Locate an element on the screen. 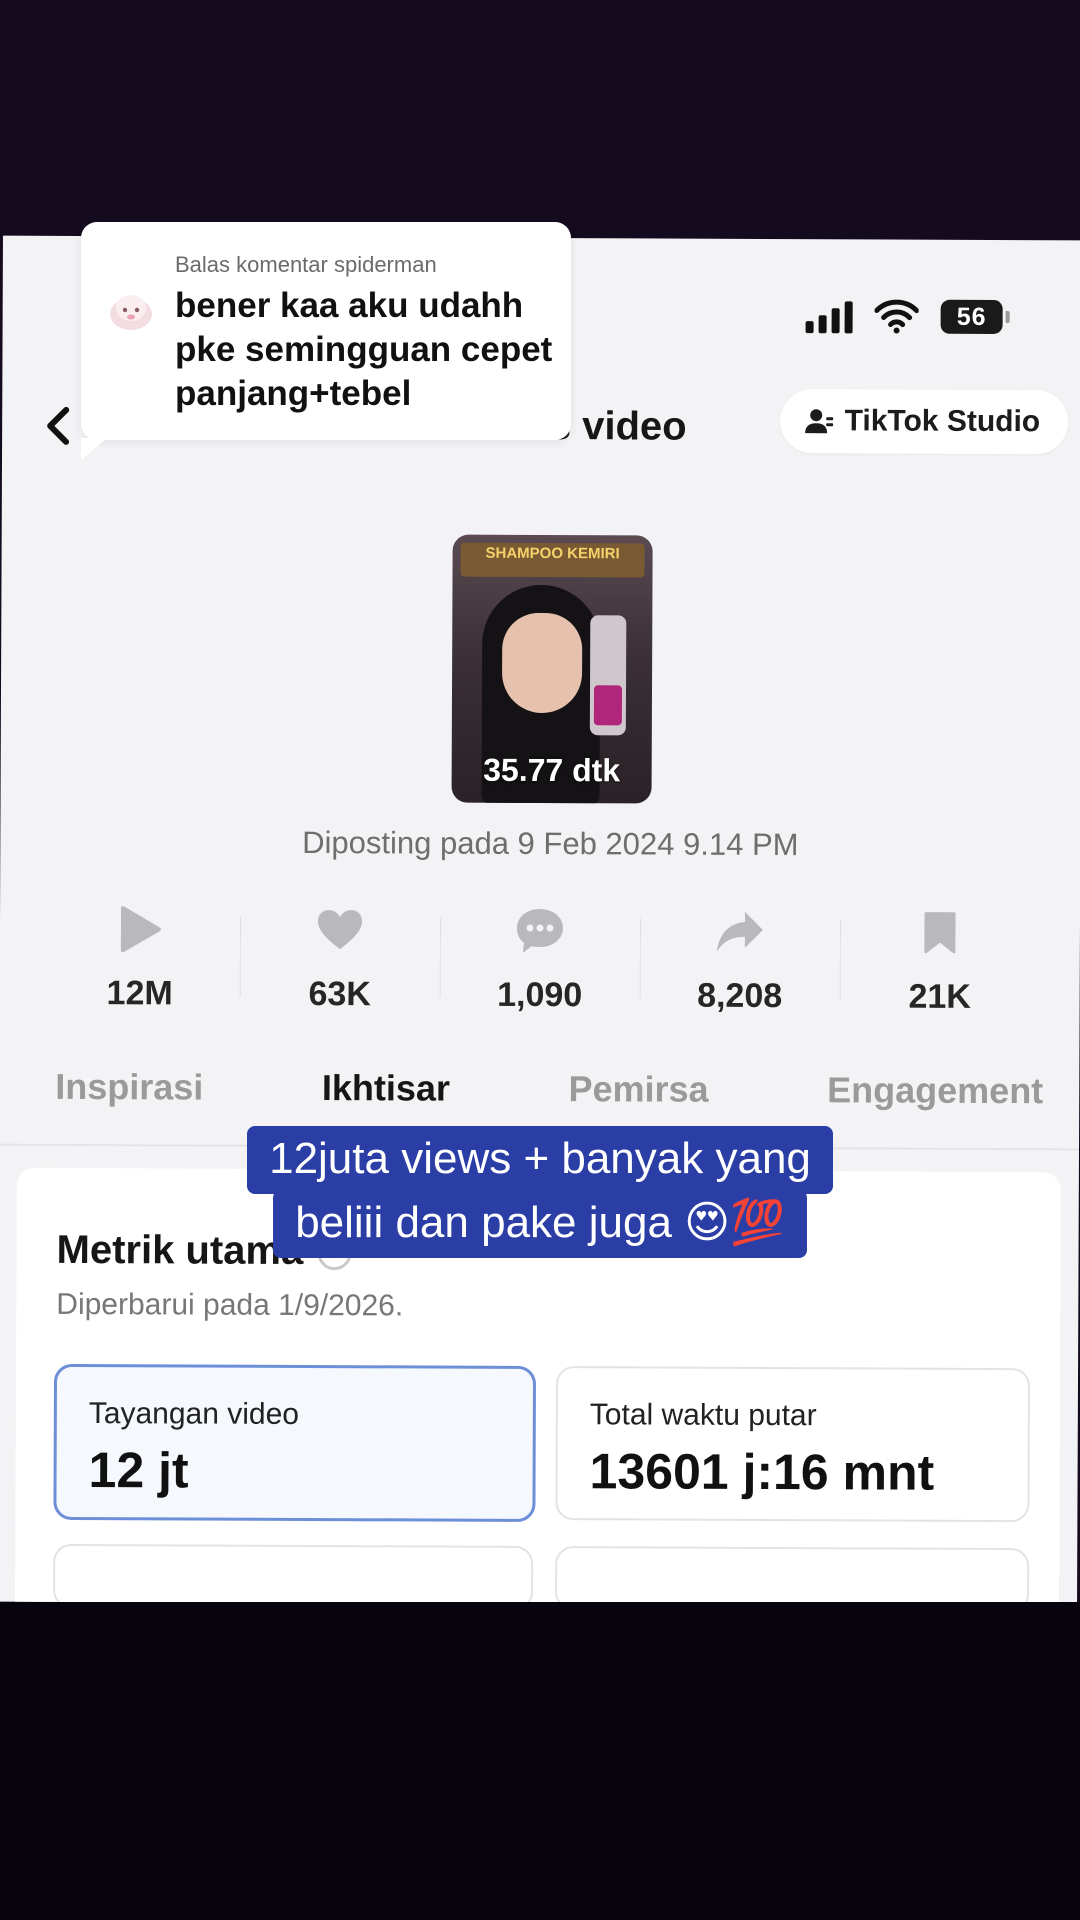  tiktok-studio-button: TikTok Studio is located at coordinates (924, 422).